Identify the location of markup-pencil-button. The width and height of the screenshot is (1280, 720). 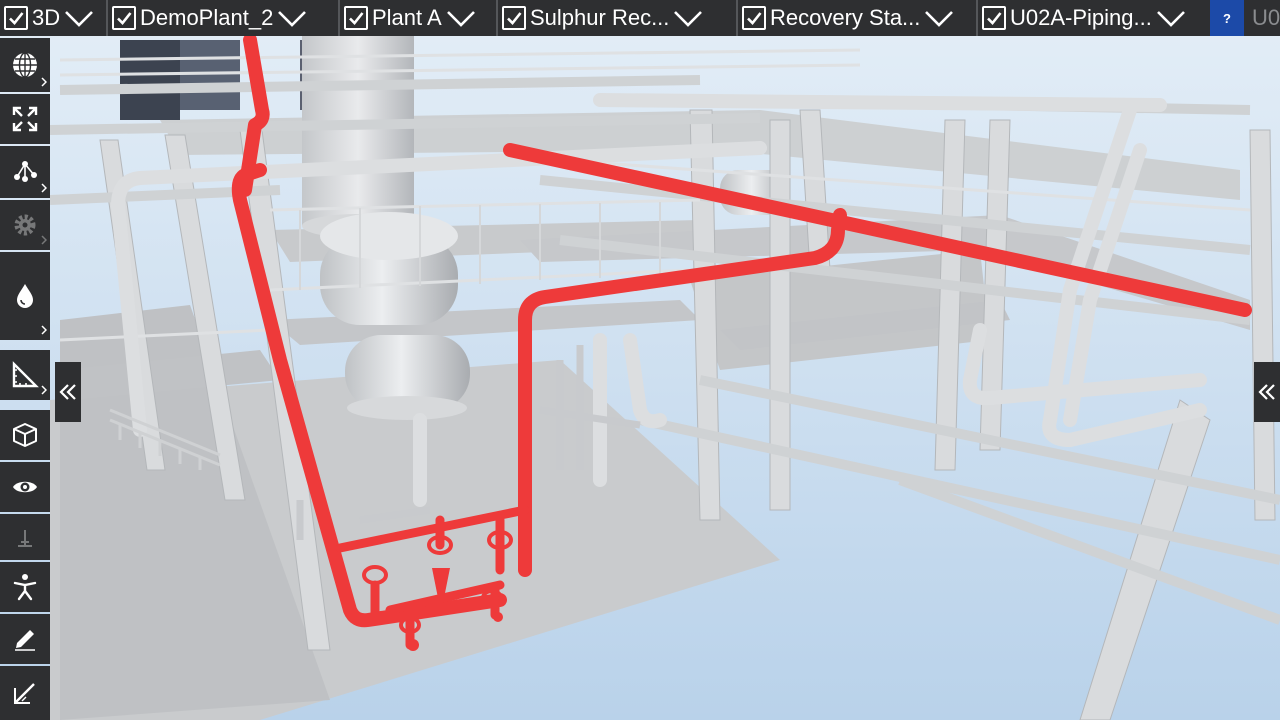
(25, 639).